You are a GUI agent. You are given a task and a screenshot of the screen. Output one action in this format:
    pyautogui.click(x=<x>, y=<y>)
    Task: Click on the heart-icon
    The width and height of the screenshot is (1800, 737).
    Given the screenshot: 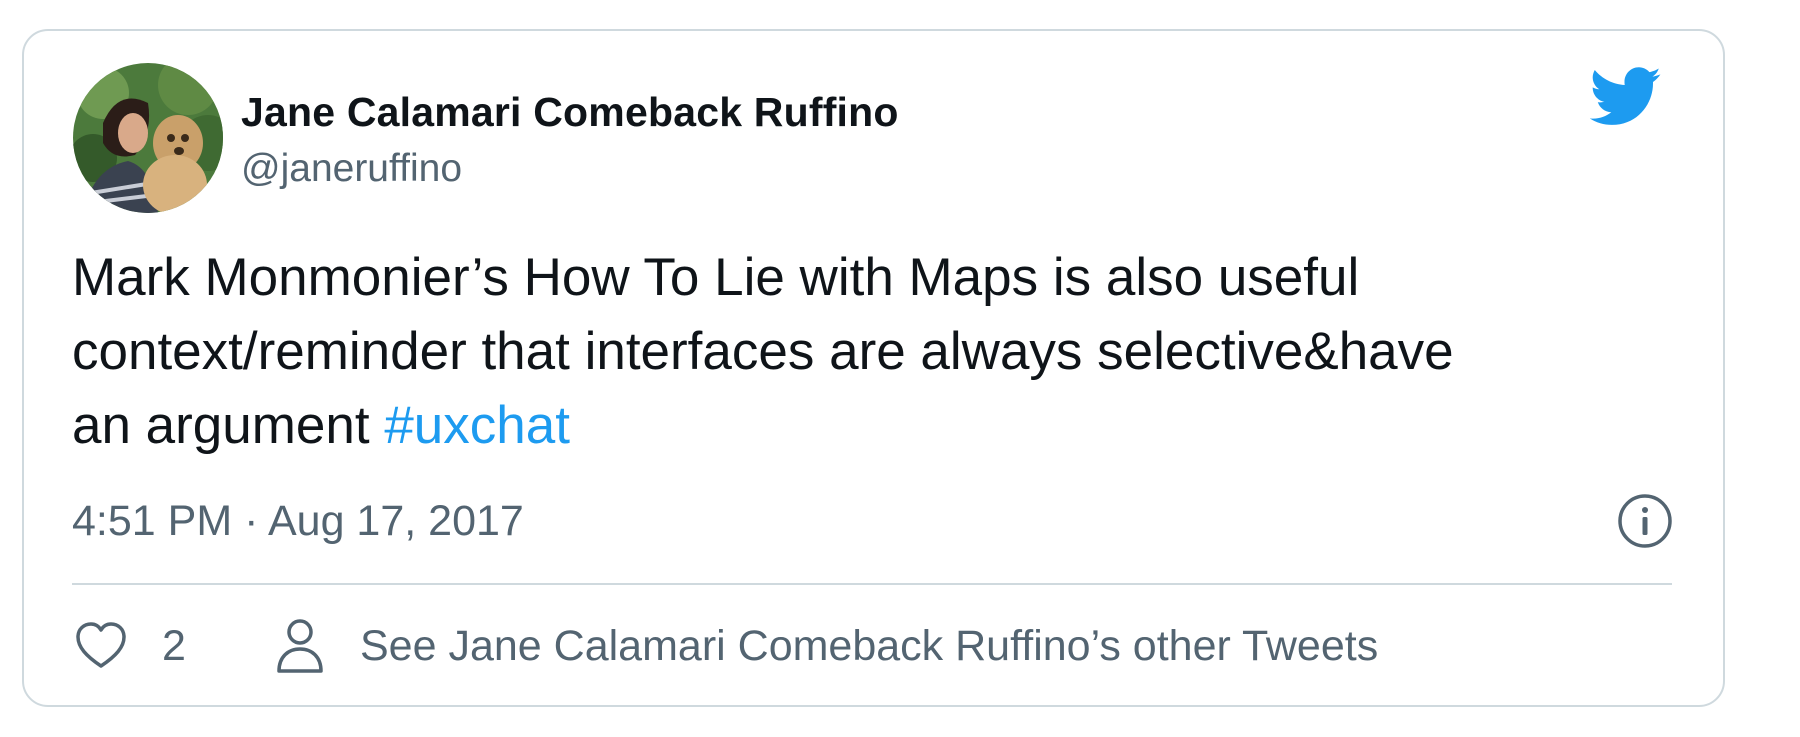 What is the action you would take?
    pyautogui.click(x=101, y=646)
    